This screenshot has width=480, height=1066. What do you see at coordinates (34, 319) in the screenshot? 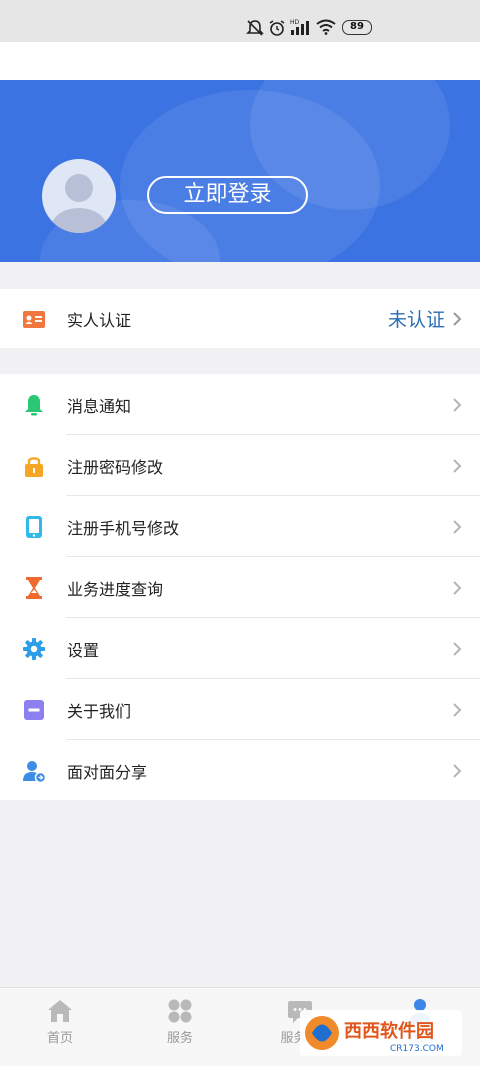
I see `id-card-icon` at bounding box center [34, 319].